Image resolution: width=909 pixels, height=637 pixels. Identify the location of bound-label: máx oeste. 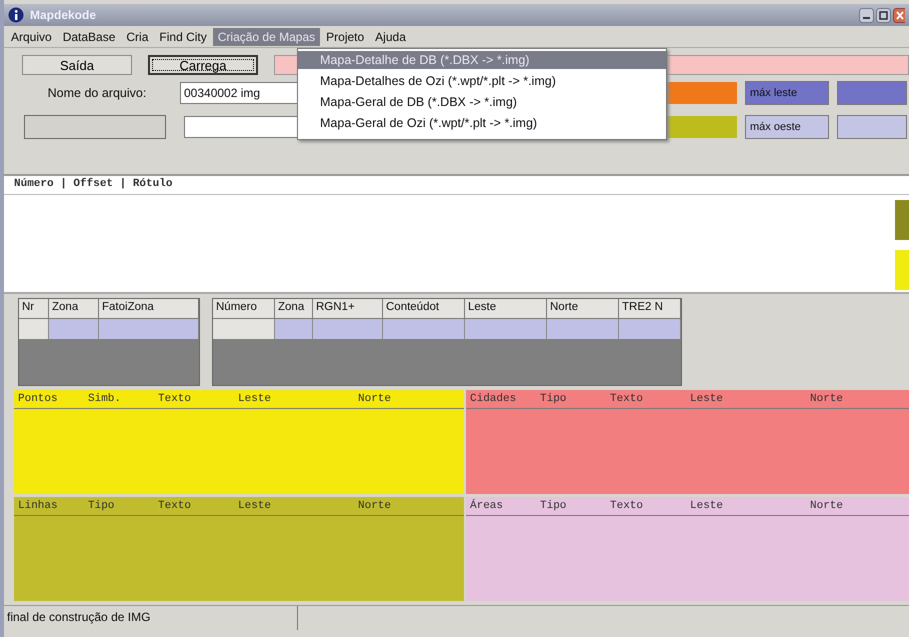
(787, 127).